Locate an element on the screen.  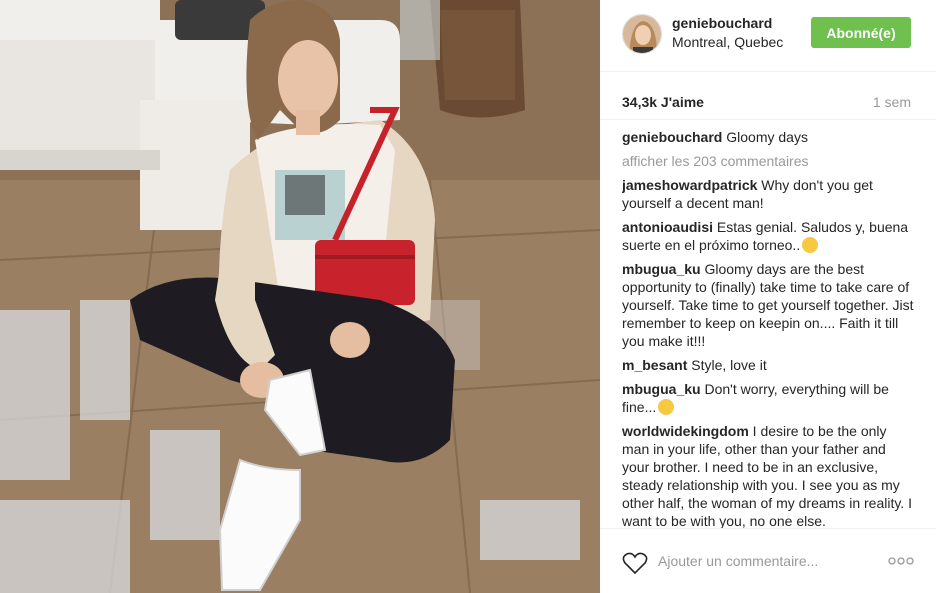
view-all-comments-link: afficher les 203 commentaires is located at coordinates (768, 161).